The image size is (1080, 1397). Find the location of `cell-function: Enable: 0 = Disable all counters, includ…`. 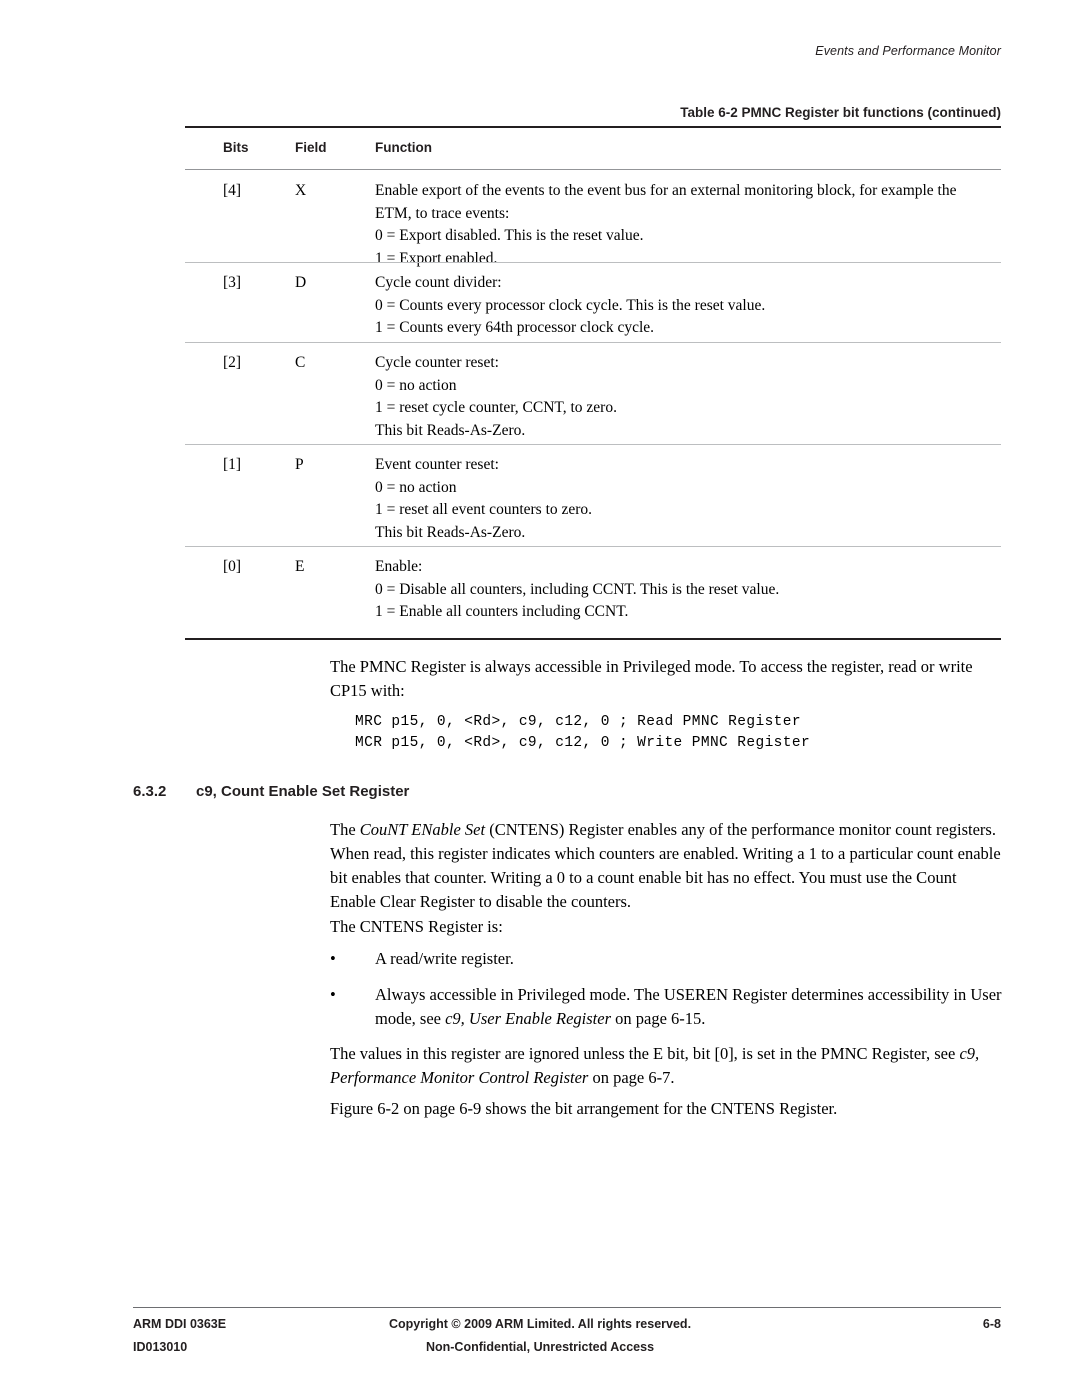

cell-function: Enable: 0 = Disable all counters, includ… is located at coordinates (685, 590).